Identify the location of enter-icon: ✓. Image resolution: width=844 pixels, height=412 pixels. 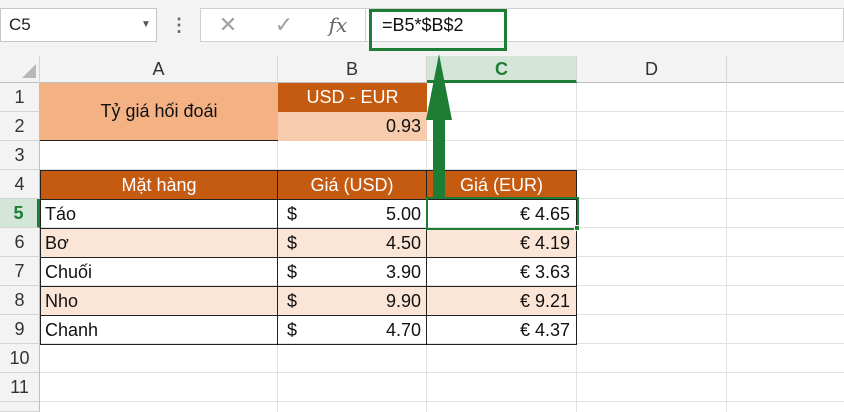
(284, 25).